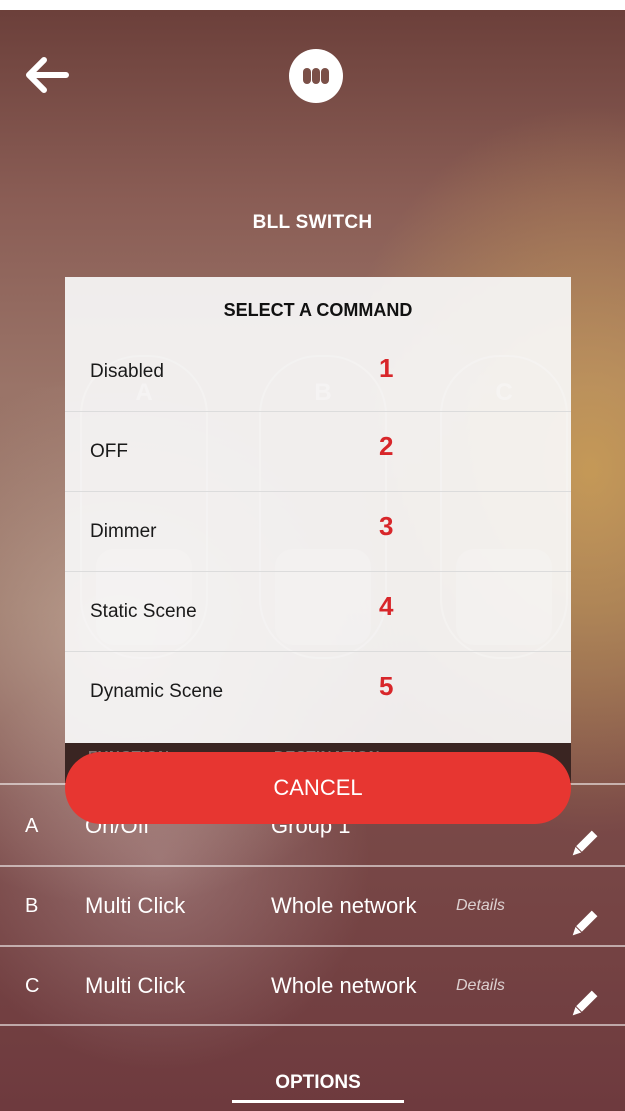  I want to click on command-option-off: OFF 2, so click(318, 451).